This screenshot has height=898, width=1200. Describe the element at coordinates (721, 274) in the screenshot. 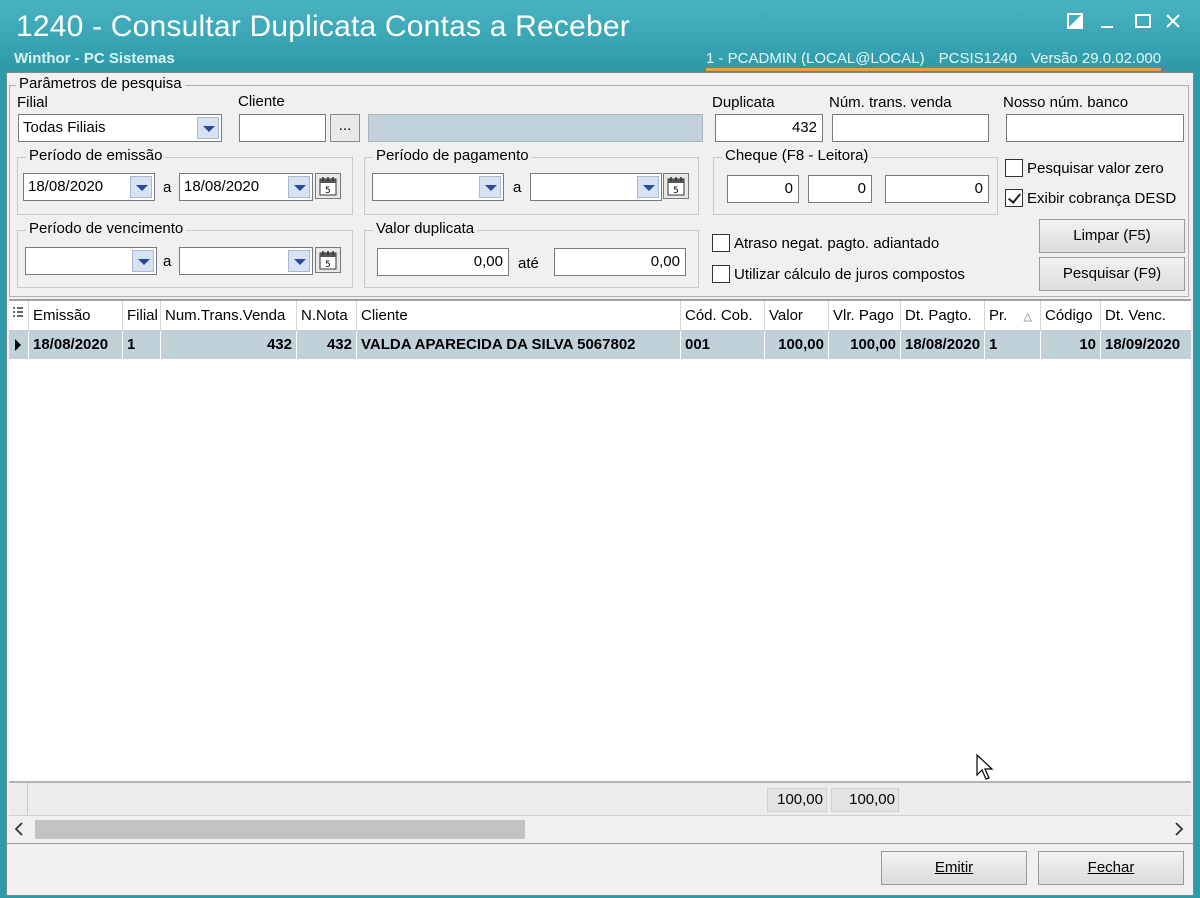

I see `juros-checkbox` at that location.